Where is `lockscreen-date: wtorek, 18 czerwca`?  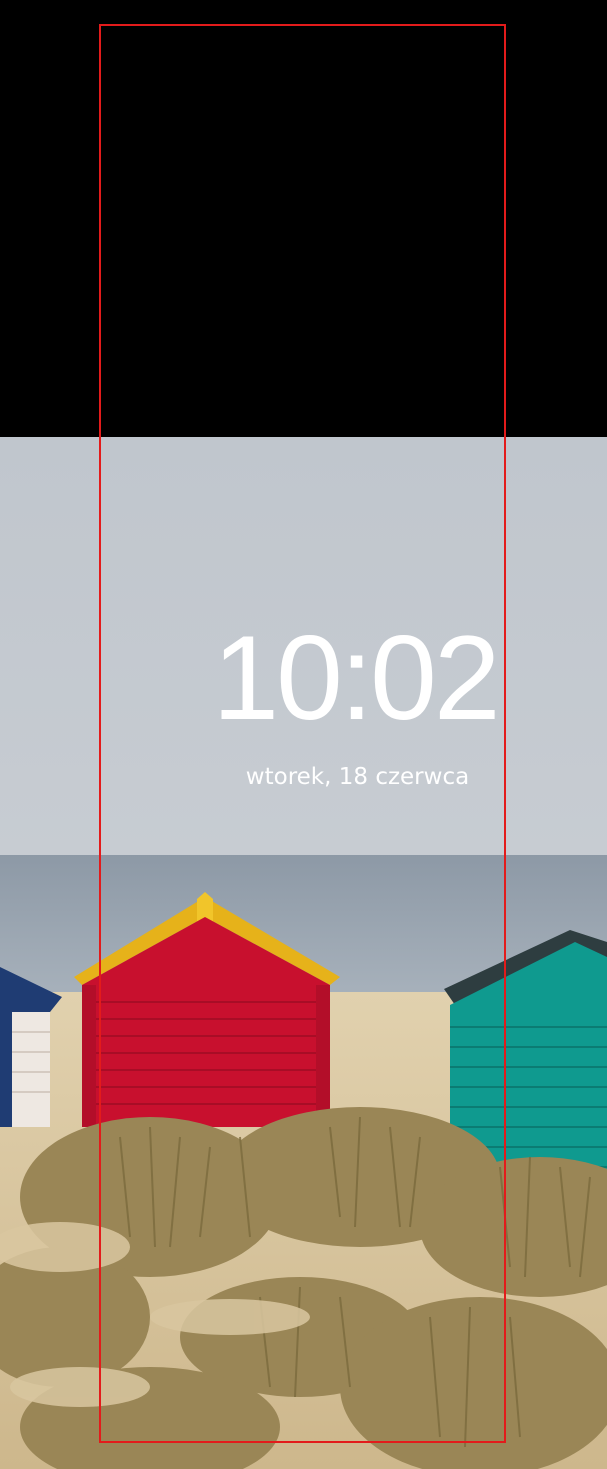 lockscreen-date: wtorek, 18 czerwca is located at coordinates (357, 777).